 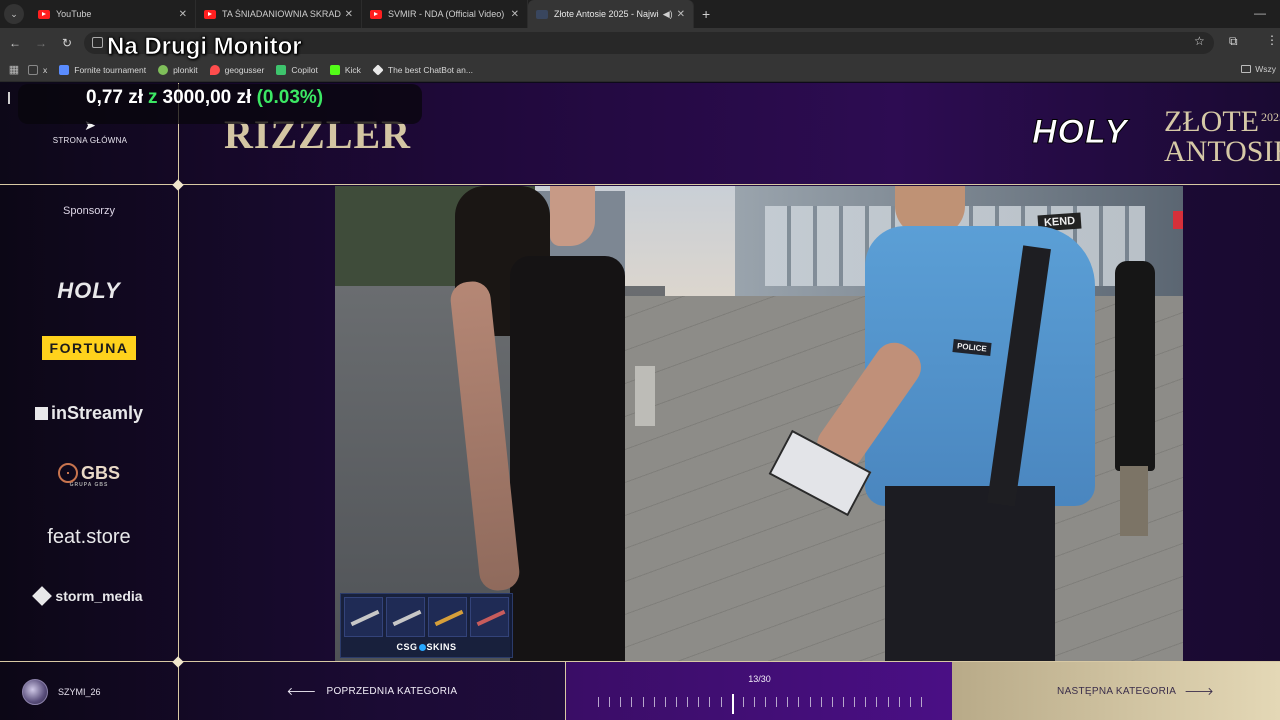 I want to click on sponsor-gbs: GBS GRUPA GBS, so click(x=89, y=475).